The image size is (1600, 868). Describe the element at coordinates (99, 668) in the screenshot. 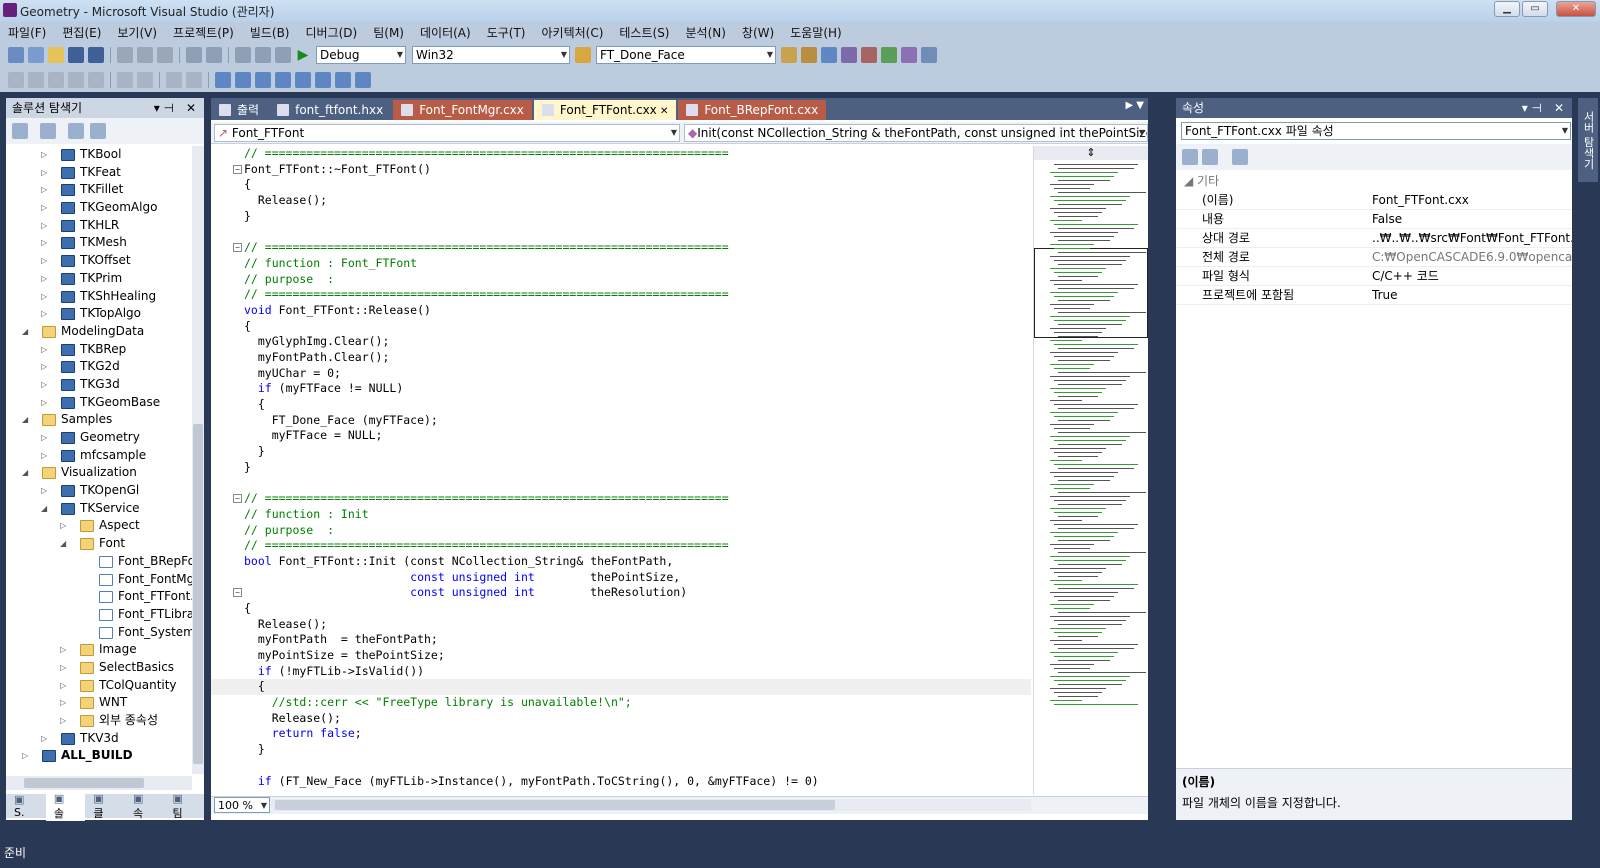

I see `tree-item: ▷ SelectBasics` at that location.